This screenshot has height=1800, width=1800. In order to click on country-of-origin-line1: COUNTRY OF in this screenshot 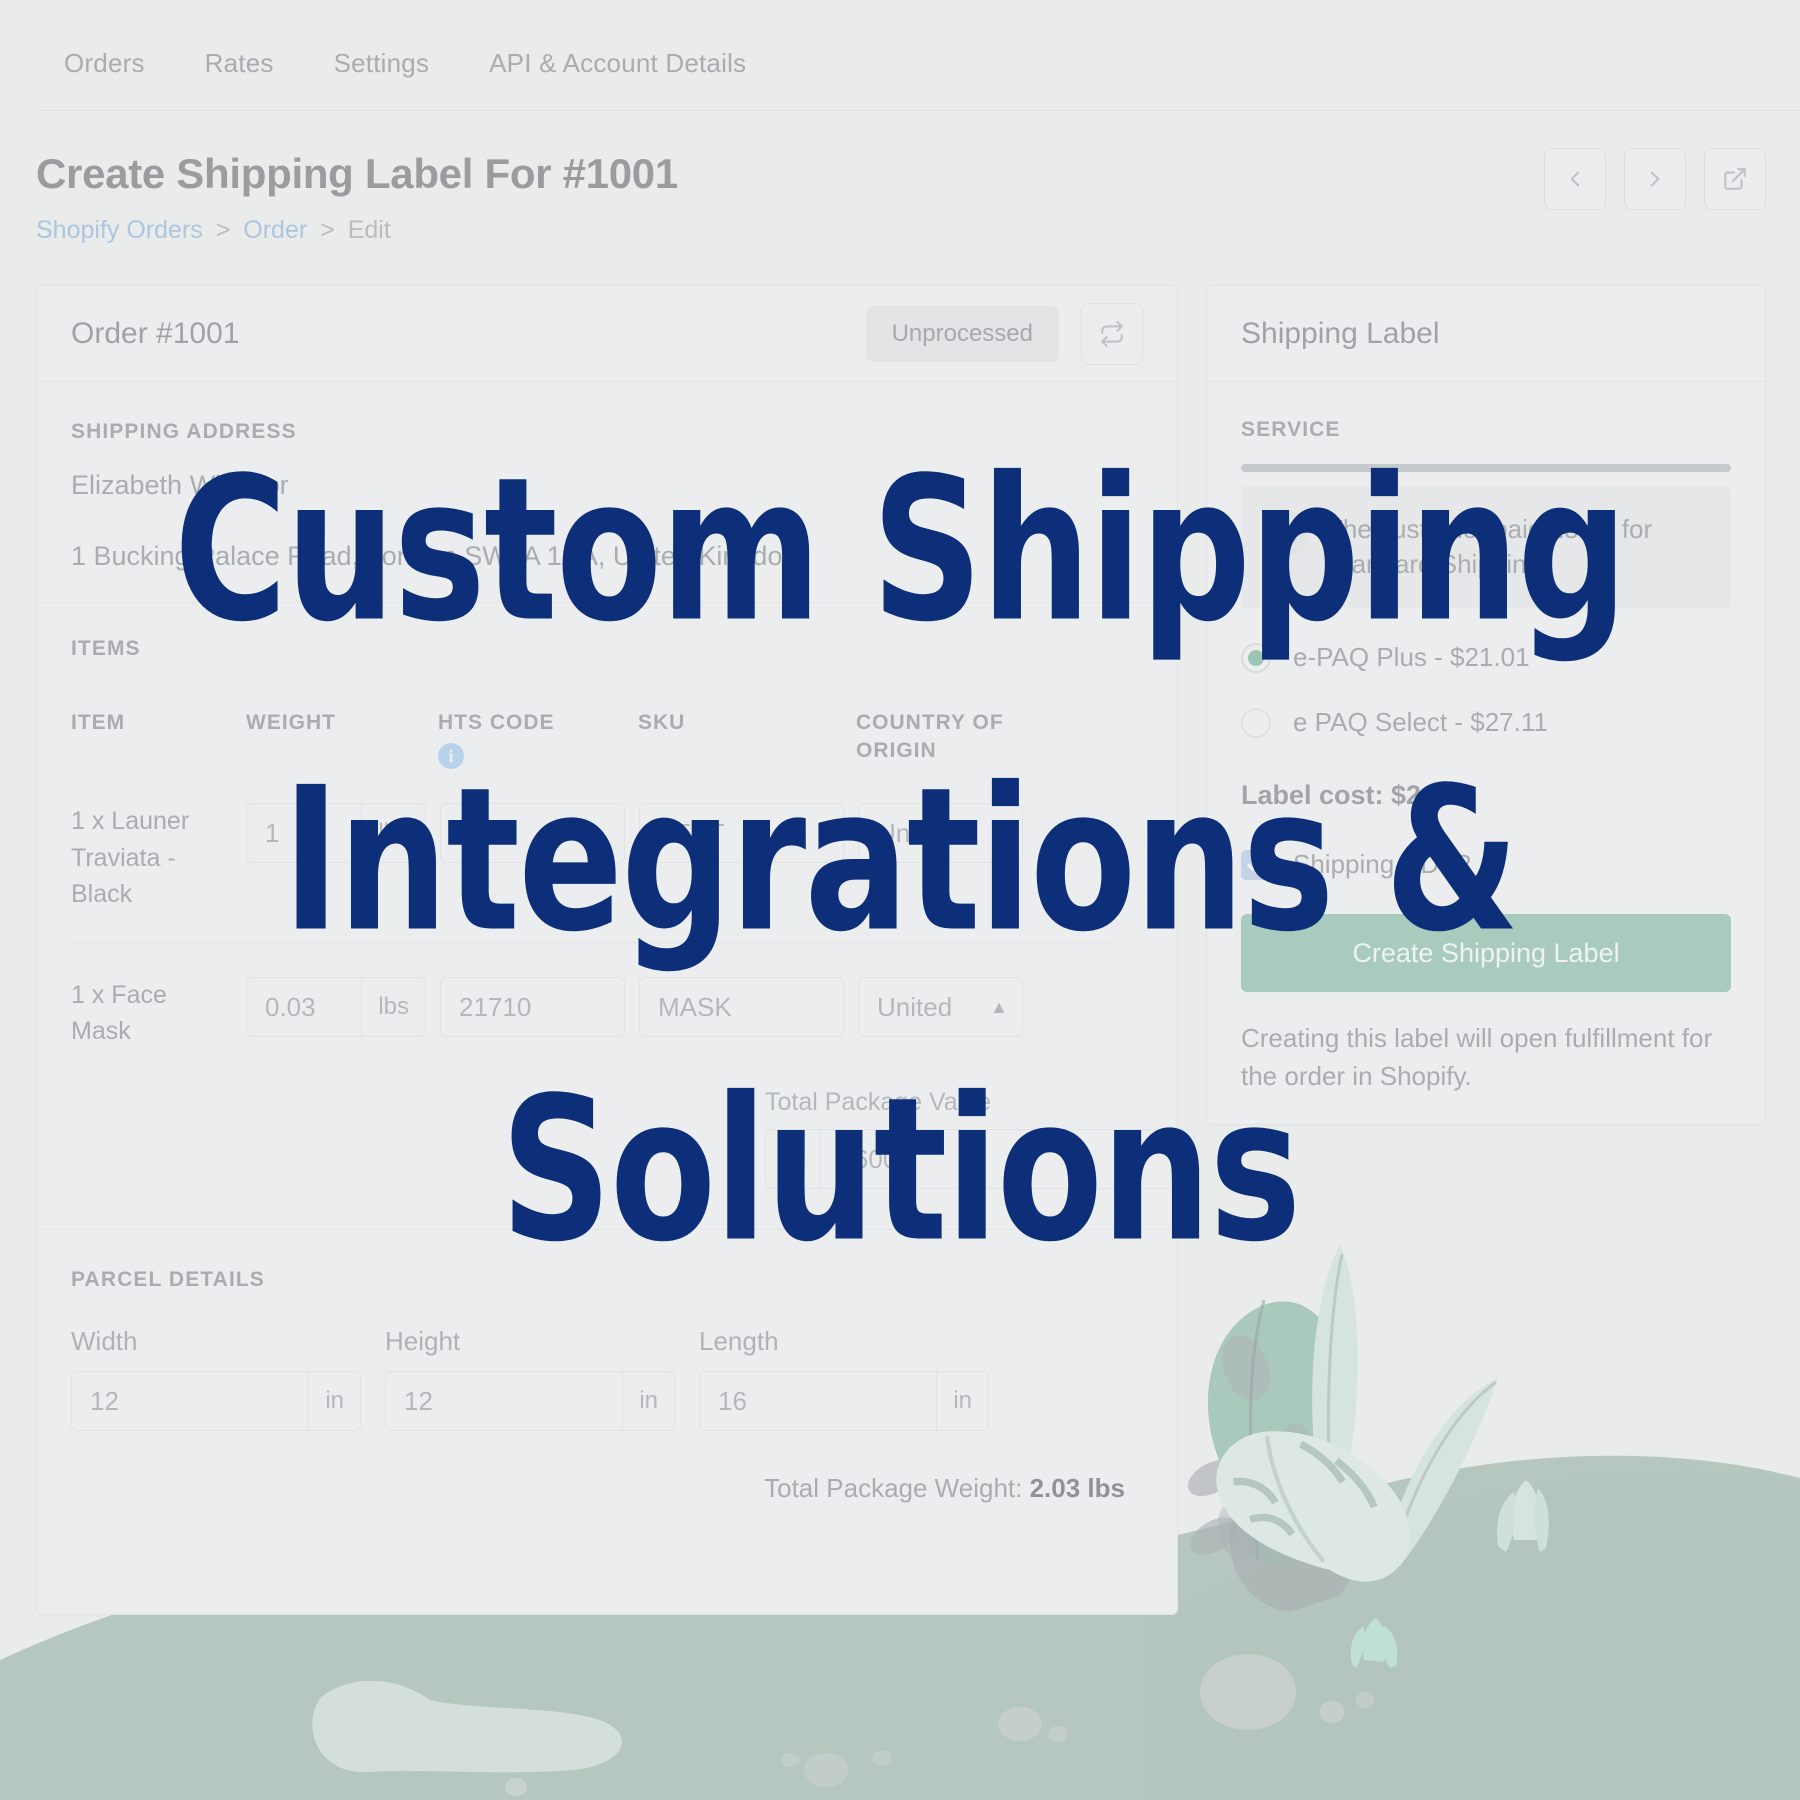, I will do `click(930, 722)`.